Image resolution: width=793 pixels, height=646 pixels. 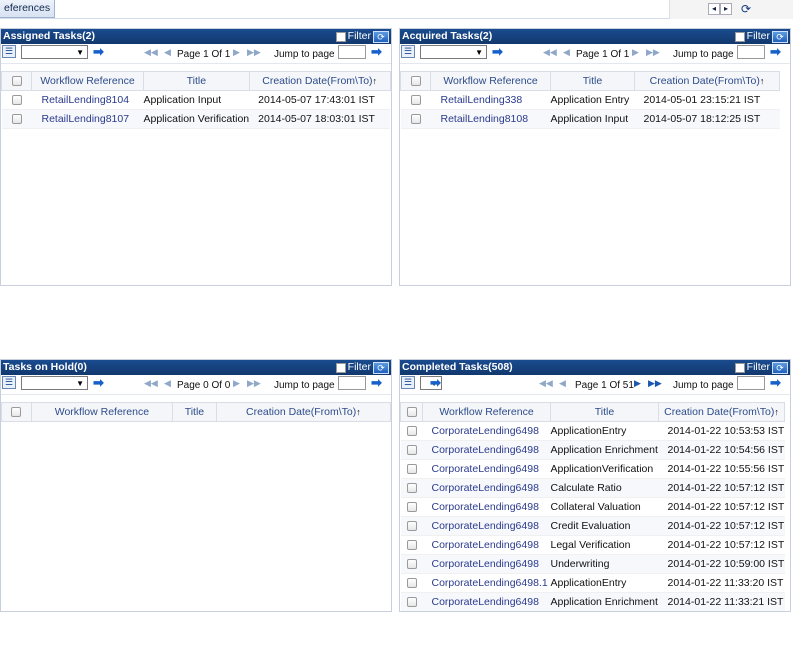 What do you see at coordinates (28, 9) in the screenshot?
I see `tab-preferences: eferences` at bounding box center [28, 9].